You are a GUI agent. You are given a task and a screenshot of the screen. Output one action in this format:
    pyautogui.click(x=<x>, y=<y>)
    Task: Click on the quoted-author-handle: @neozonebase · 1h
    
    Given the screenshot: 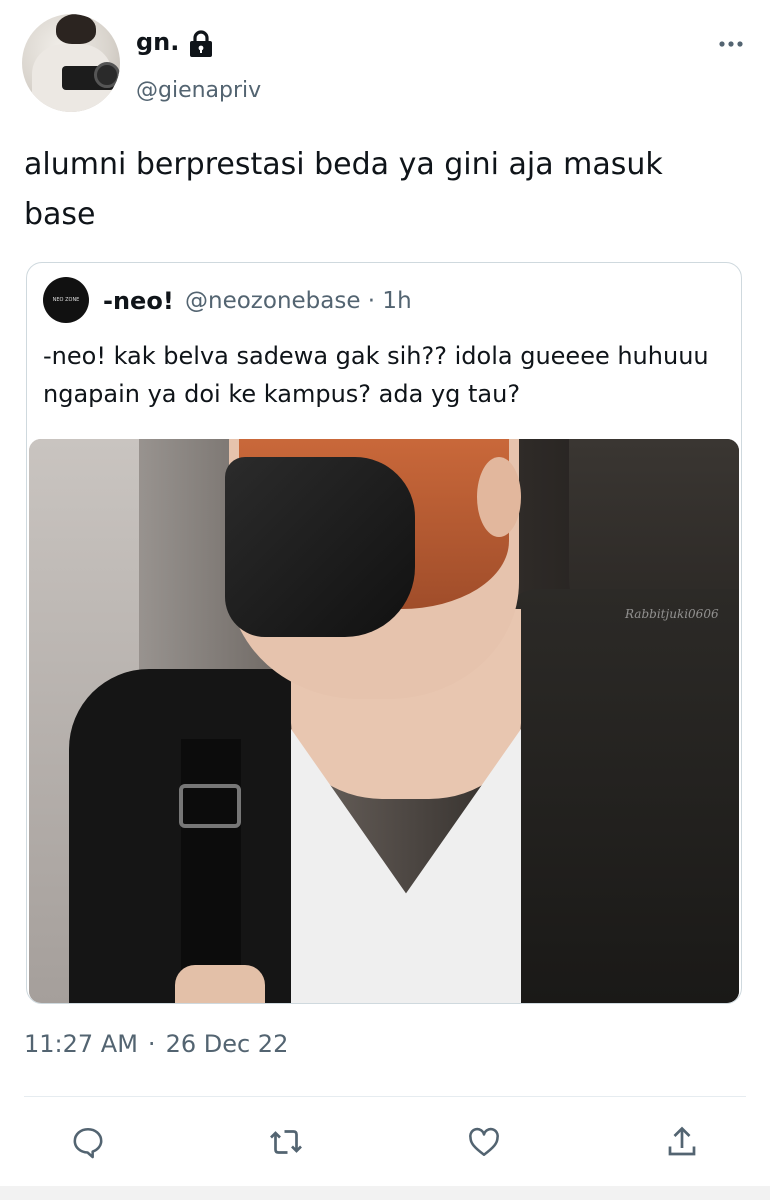 What is the action you would take?
    pyautogui.click(x=298, y=301)
    